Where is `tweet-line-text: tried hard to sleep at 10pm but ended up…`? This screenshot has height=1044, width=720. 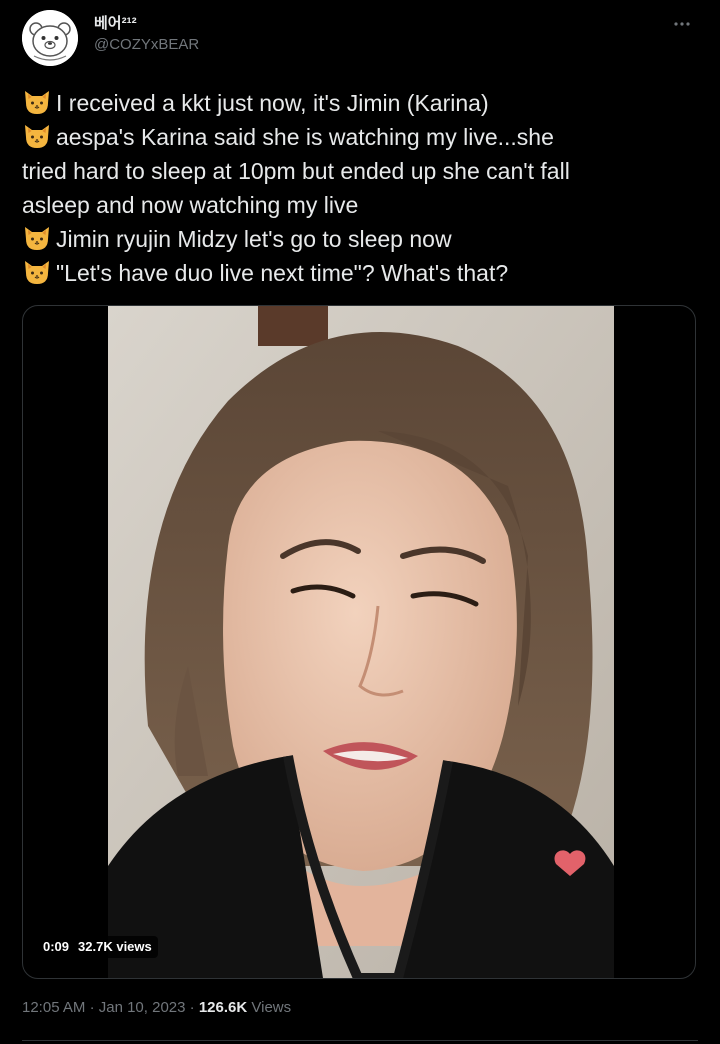
tweet-line-text: tried hard to sleep at 10pm but ended up… is located at coordinates (296, 171).